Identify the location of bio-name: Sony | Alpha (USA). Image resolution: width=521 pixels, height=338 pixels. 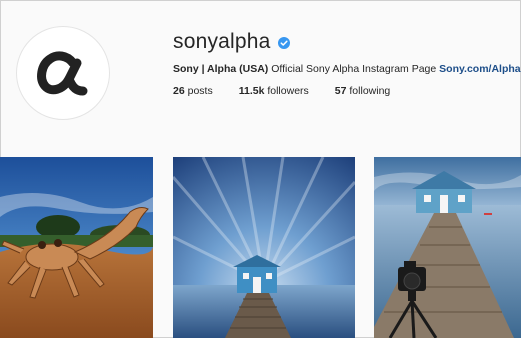
(221, 69).